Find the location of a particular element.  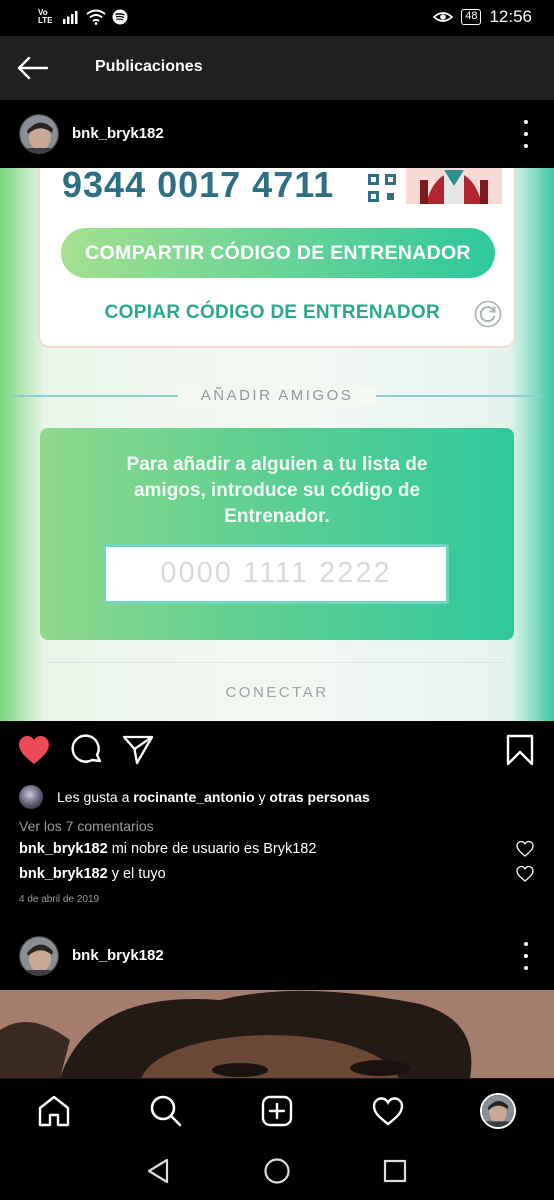

nav-add-post is located at coordinates (277, 1111).